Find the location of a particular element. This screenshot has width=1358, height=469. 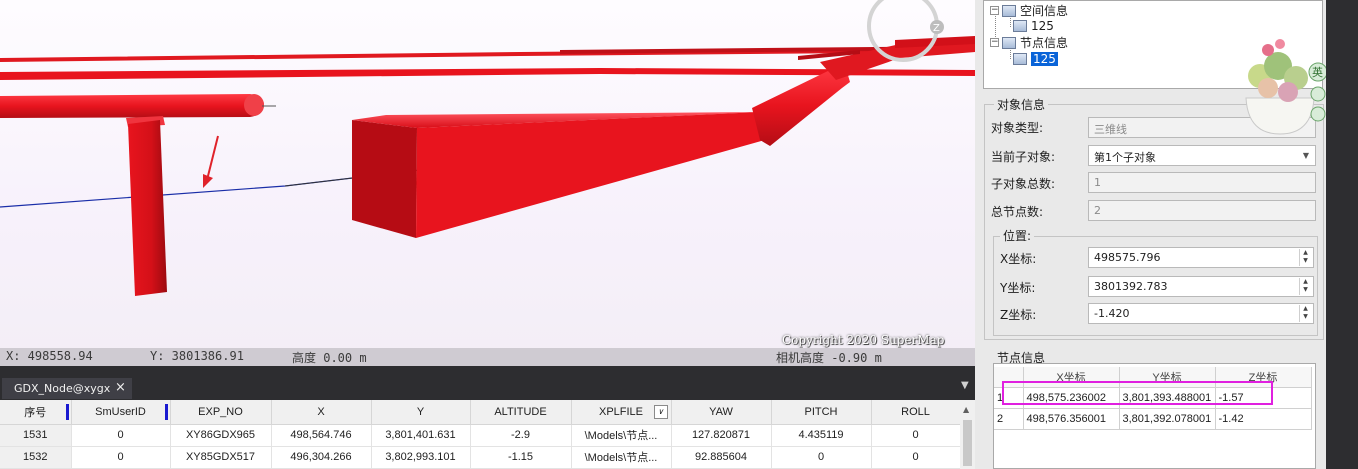

object-type-label: 对象类型: is located at coordinates (1017, 128).